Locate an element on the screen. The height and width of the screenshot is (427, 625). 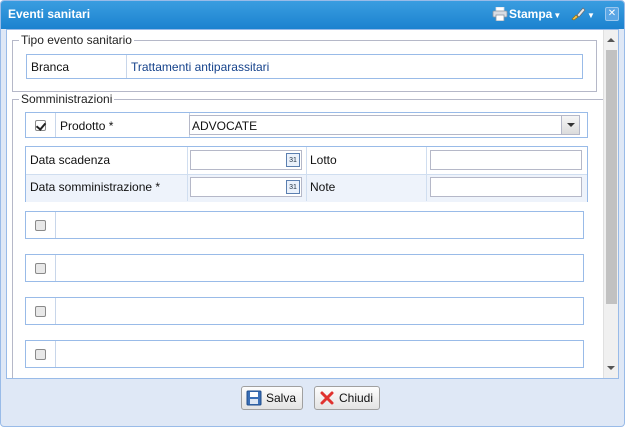
data-somministrazione-input: 31 is located at coordinates (246, 187).